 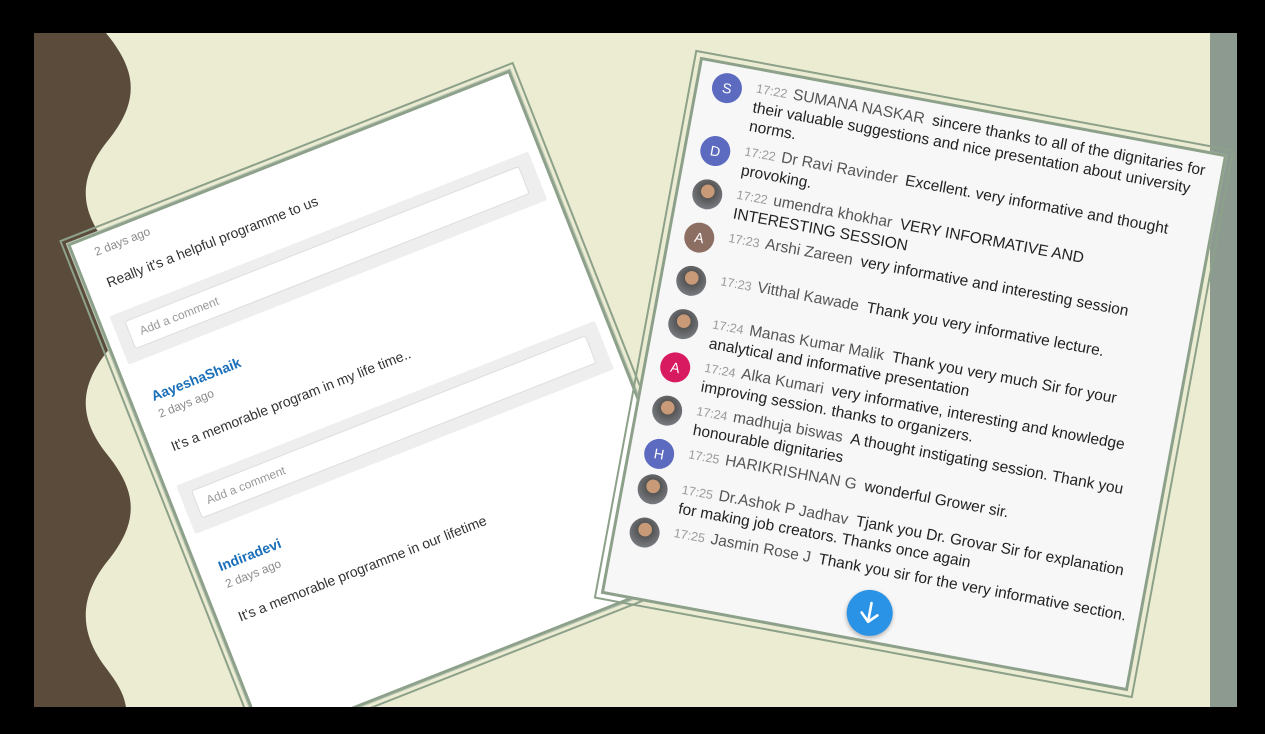 What do you see at coordinates (727, 88) in the screenshot?
I see `avatar: S` at bounding box center [727, 88].